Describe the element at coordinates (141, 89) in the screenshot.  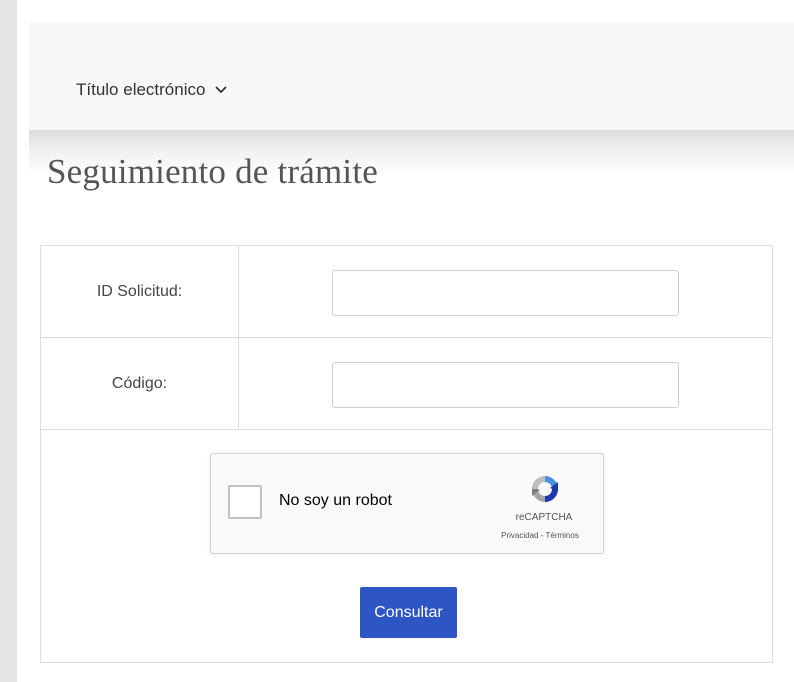
I see `menu-label: Título electrónico` at that location.